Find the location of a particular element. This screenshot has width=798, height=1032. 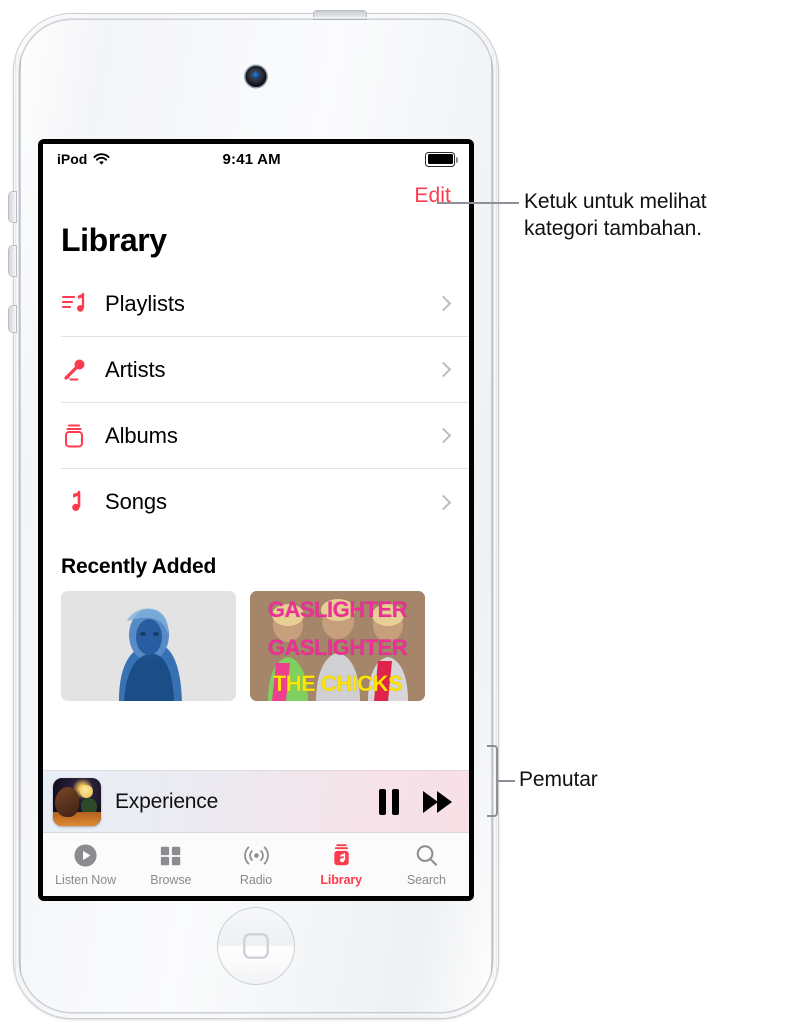

library-row-playlists: Playlists is located at coordinates (265, 304).